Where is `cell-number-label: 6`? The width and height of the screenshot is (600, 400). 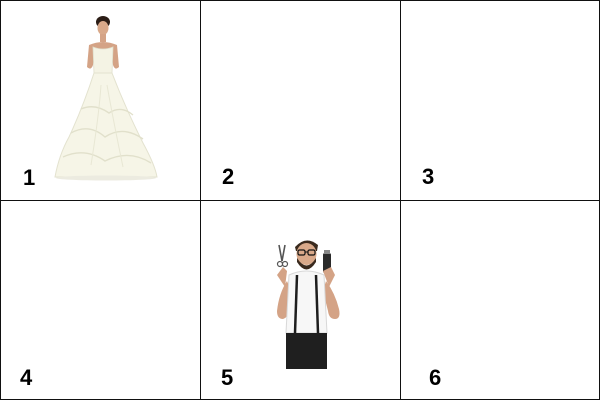
cell-number-label: 6 is located at coordinates (435, 377).